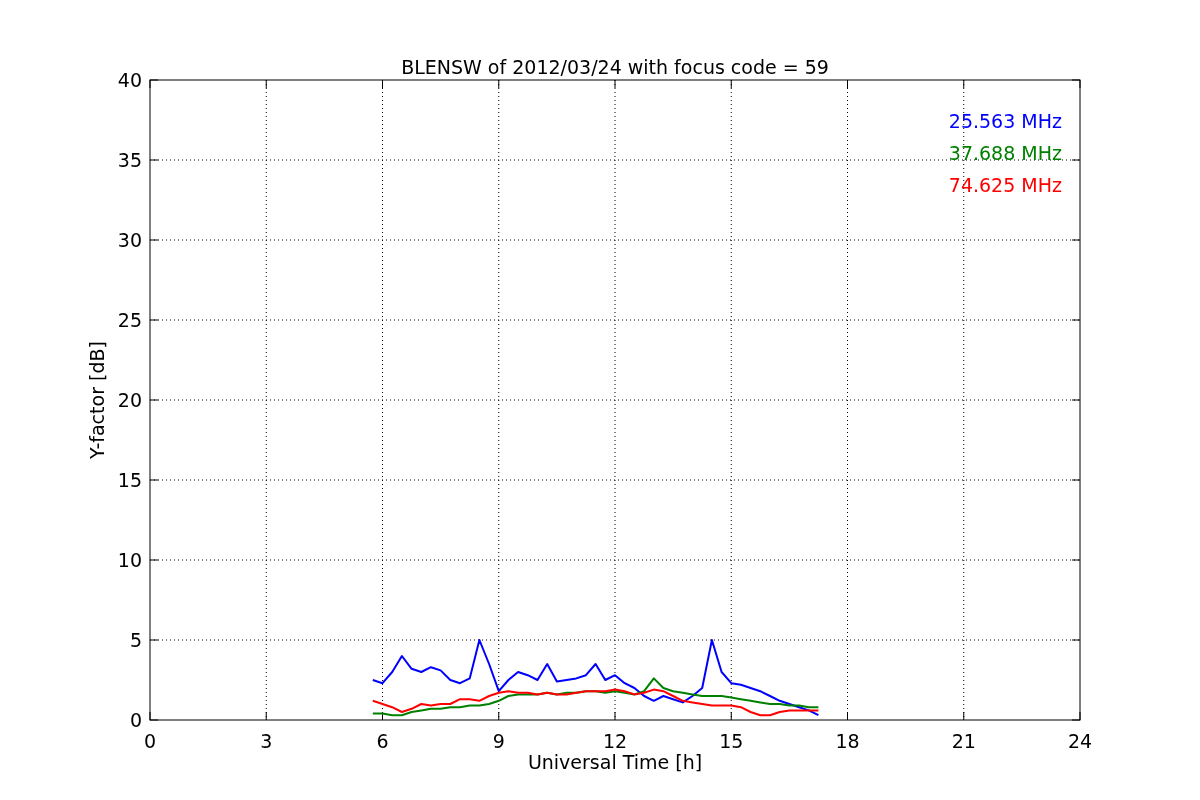 The height and width of the screenshot is (800, 1200). I want to click on y-tick-label: 10, so click(129, 560).